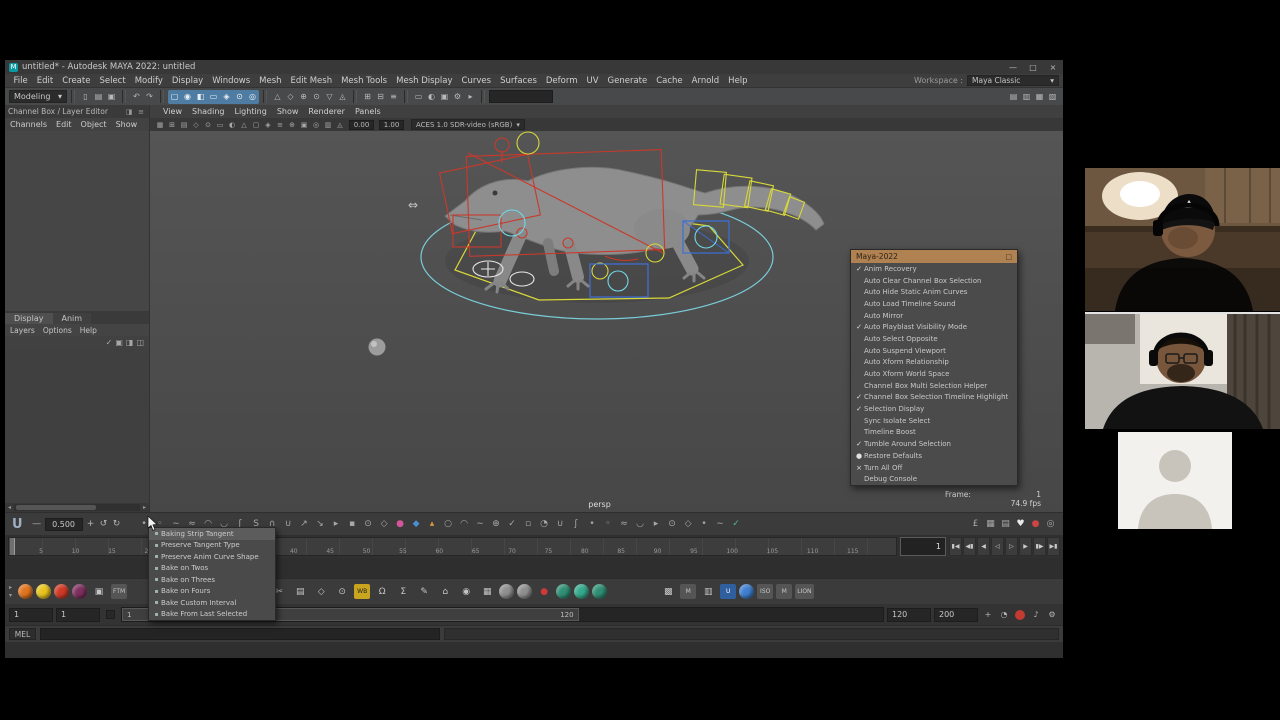 The image size is (1280, 720). Describe the element at coordinates (172, 111) in the screenshot. I see `viewport-menu-item: View` at that location.